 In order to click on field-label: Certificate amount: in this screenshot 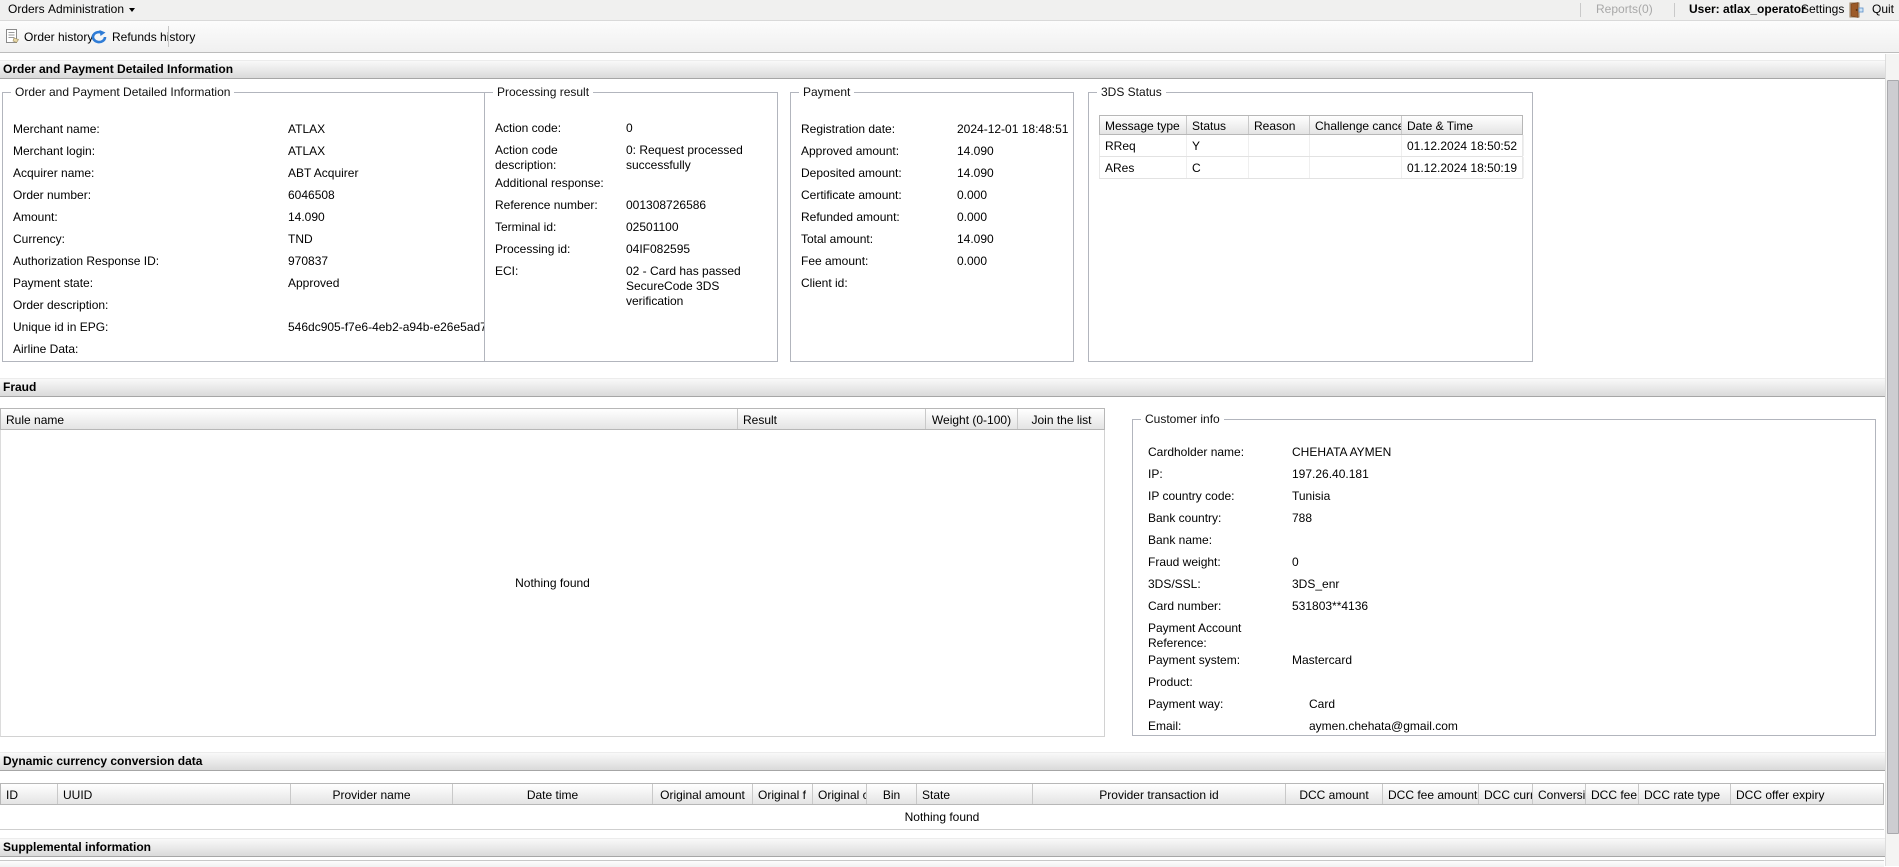, I will do `click(851, 195)`.